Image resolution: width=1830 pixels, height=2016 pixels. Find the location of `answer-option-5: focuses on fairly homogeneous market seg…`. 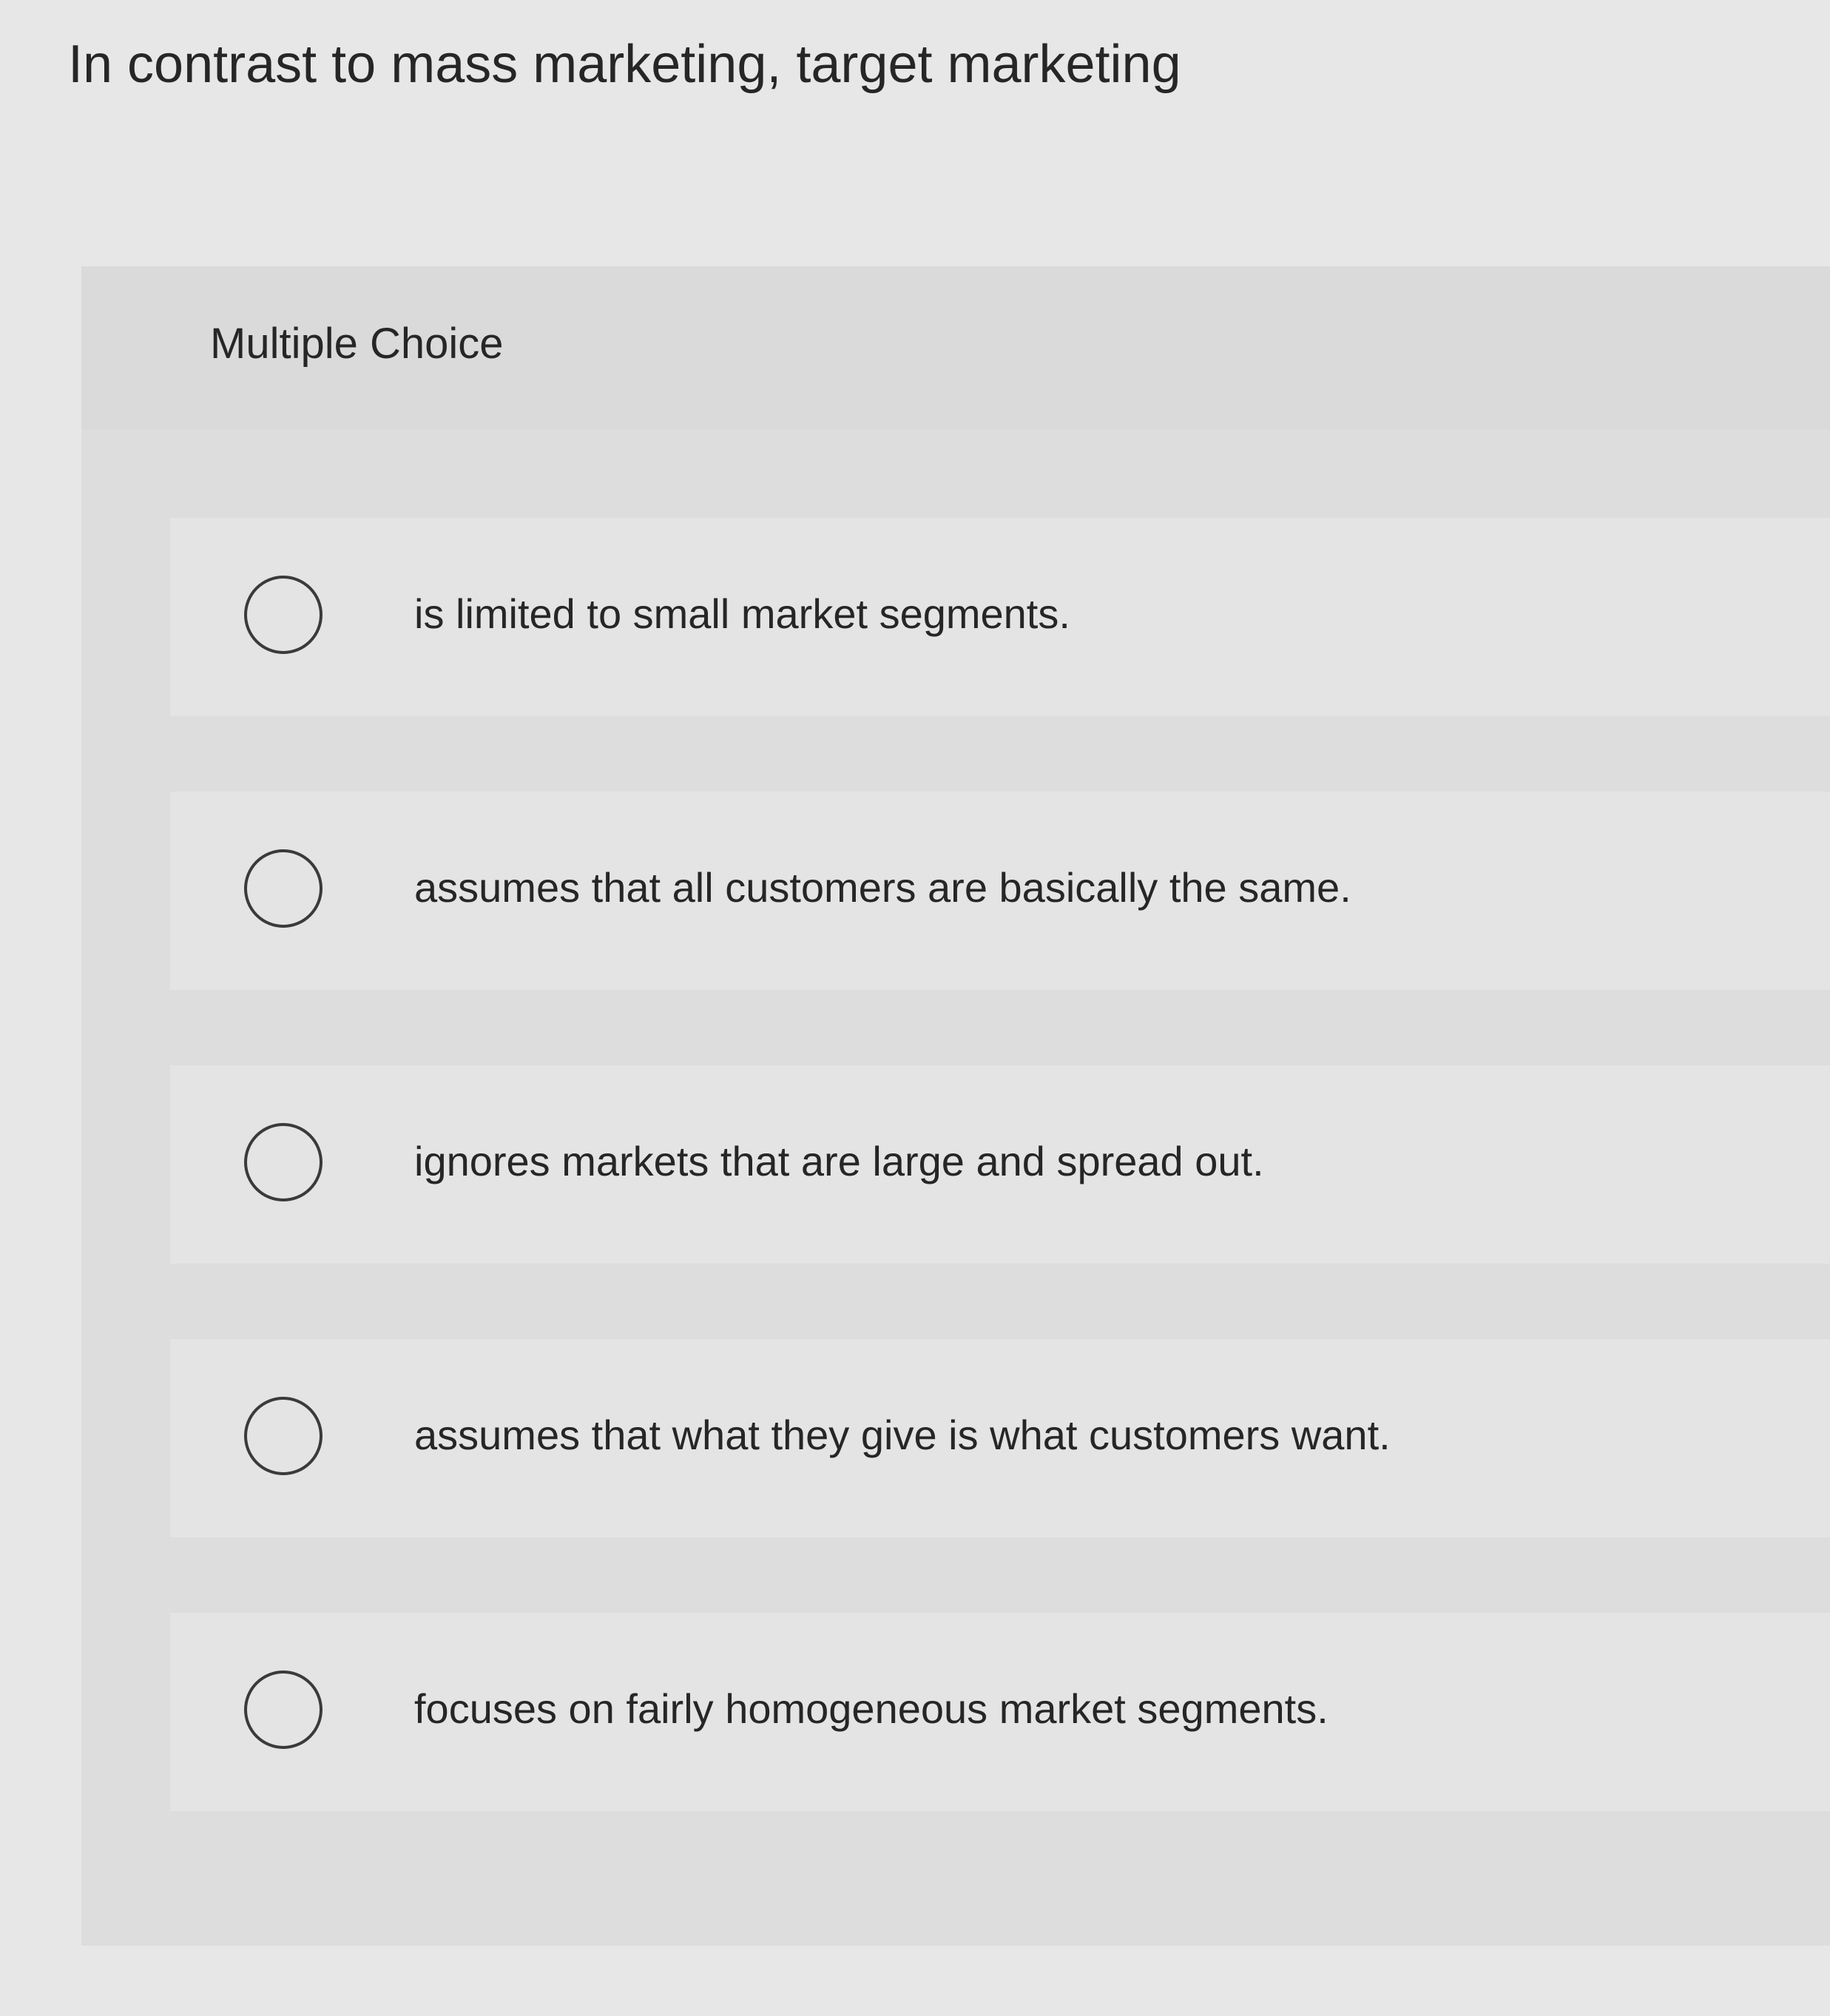

answer-option-5: focuses on fairly homogeneous market seg… is located at coordinates (1000, 1712).